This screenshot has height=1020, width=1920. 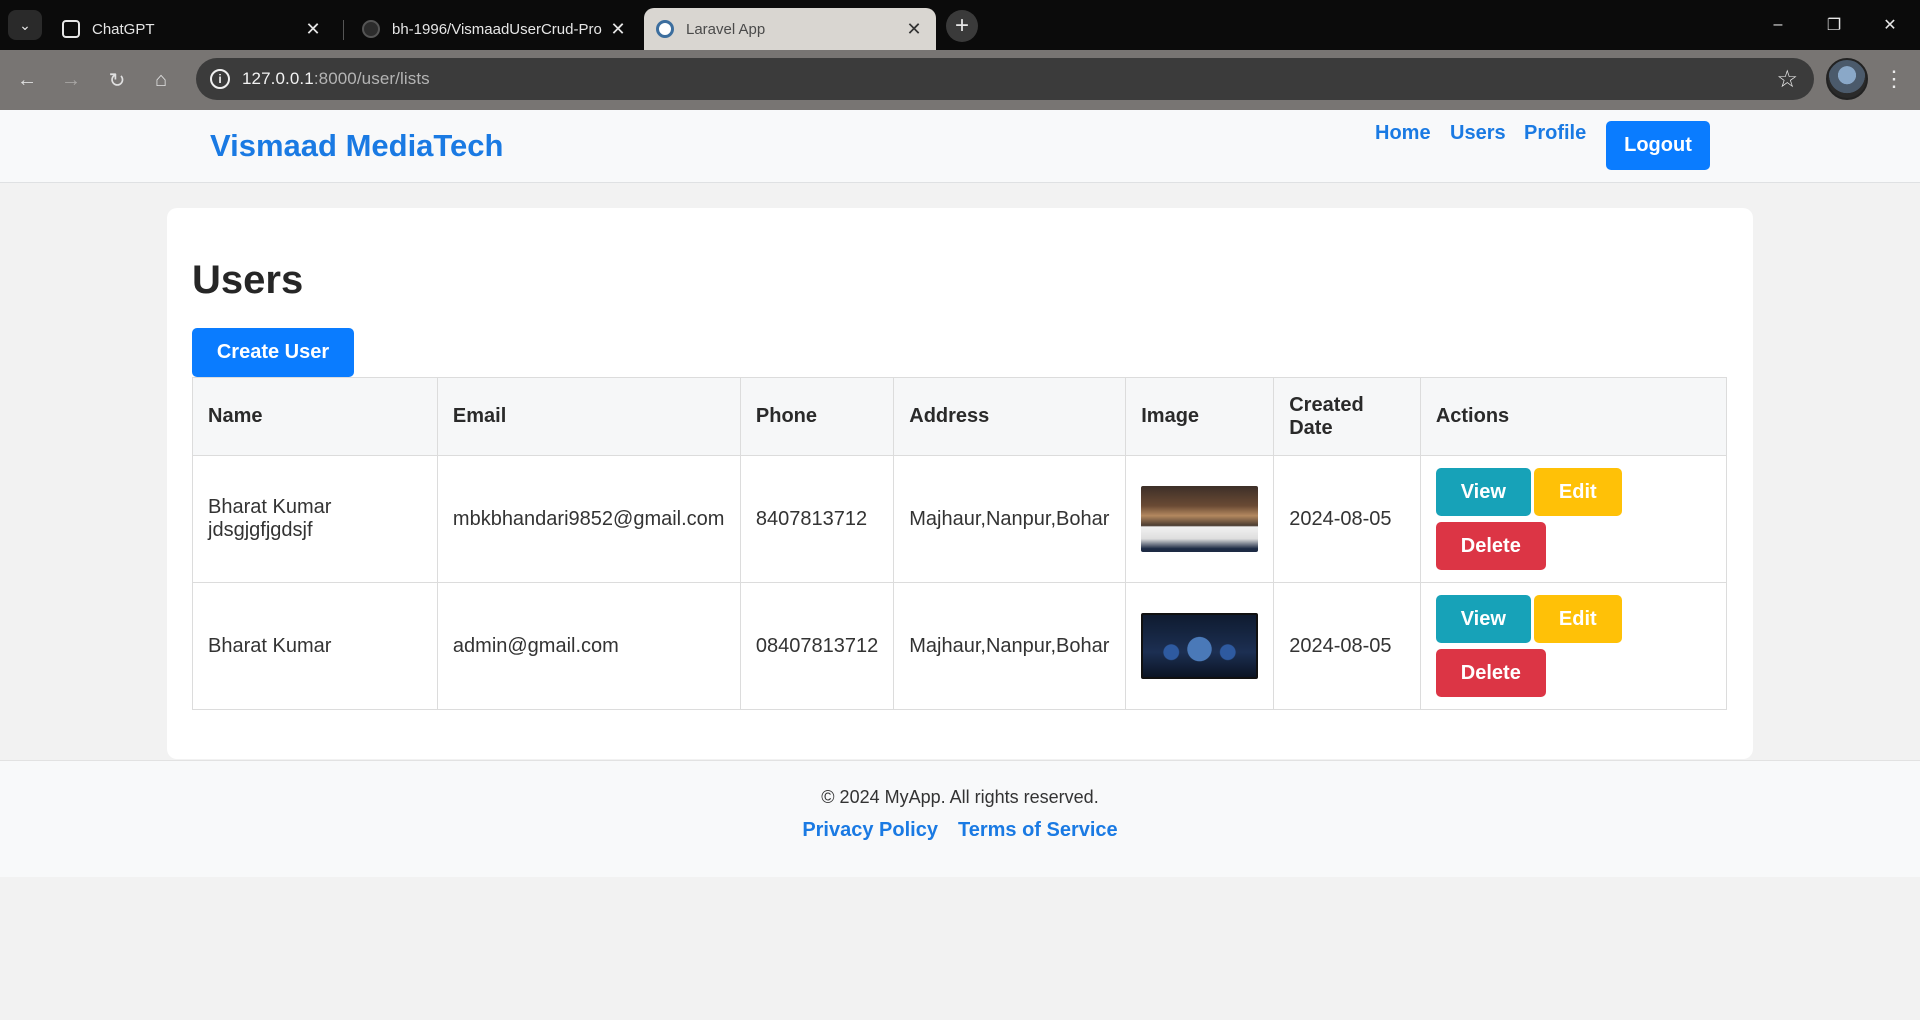 What do you see at coordinates (343, 30) in the screenshot?
I see `tab-separator` at bounding box center [343, 30].